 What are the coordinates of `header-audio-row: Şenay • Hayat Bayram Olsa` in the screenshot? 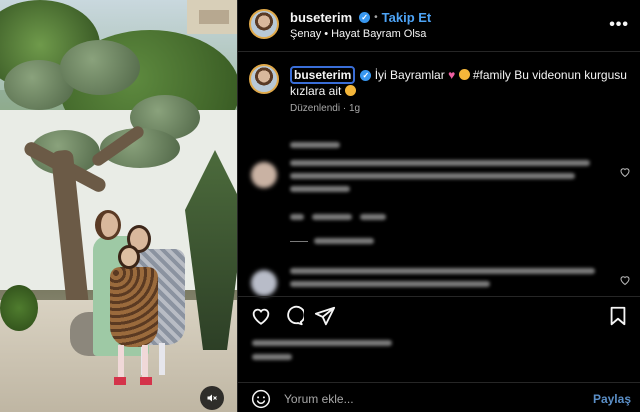 It's located at (358, 34).